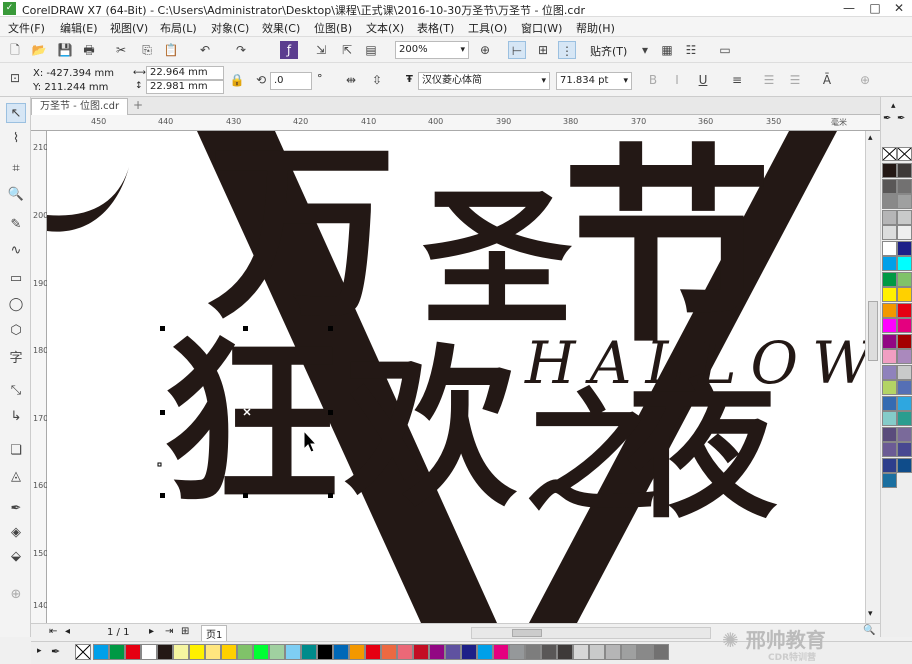 This screenshot has height=664, width=912. What do you see at coordinates (289, 50) in the screenshot?
I see `search-content-icon: ƒ` at bounding box center [289, 50].